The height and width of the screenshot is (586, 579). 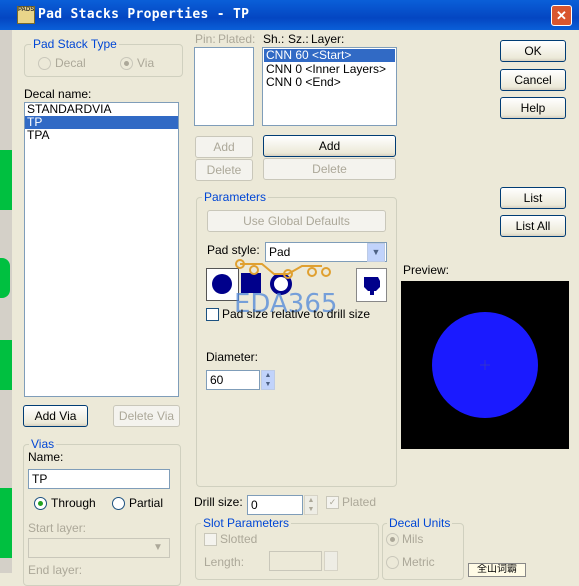 I want to click on preview-label: Preview:, so click(x=426, y=270).